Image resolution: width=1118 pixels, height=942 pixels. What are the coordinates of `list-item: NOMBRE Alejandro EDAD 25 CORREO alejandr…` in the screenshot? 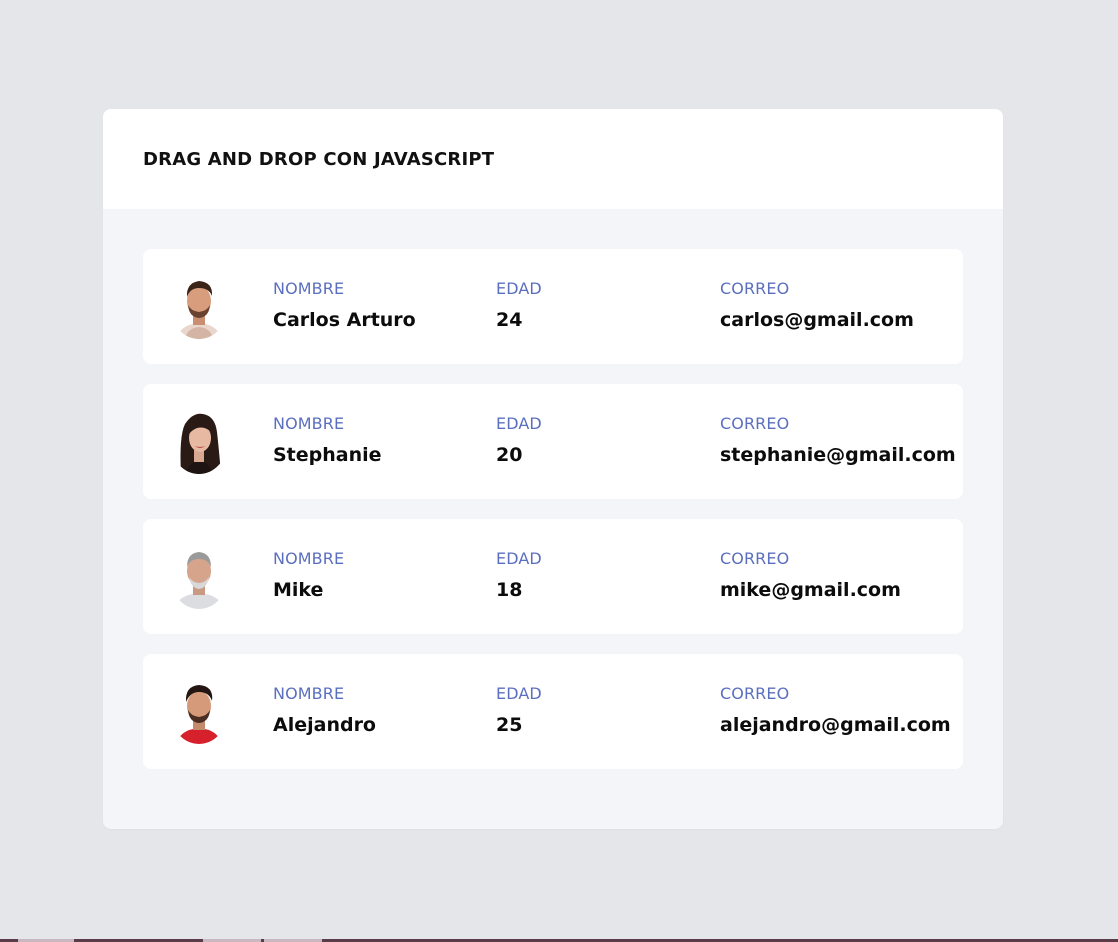 It's located at (553, 711).